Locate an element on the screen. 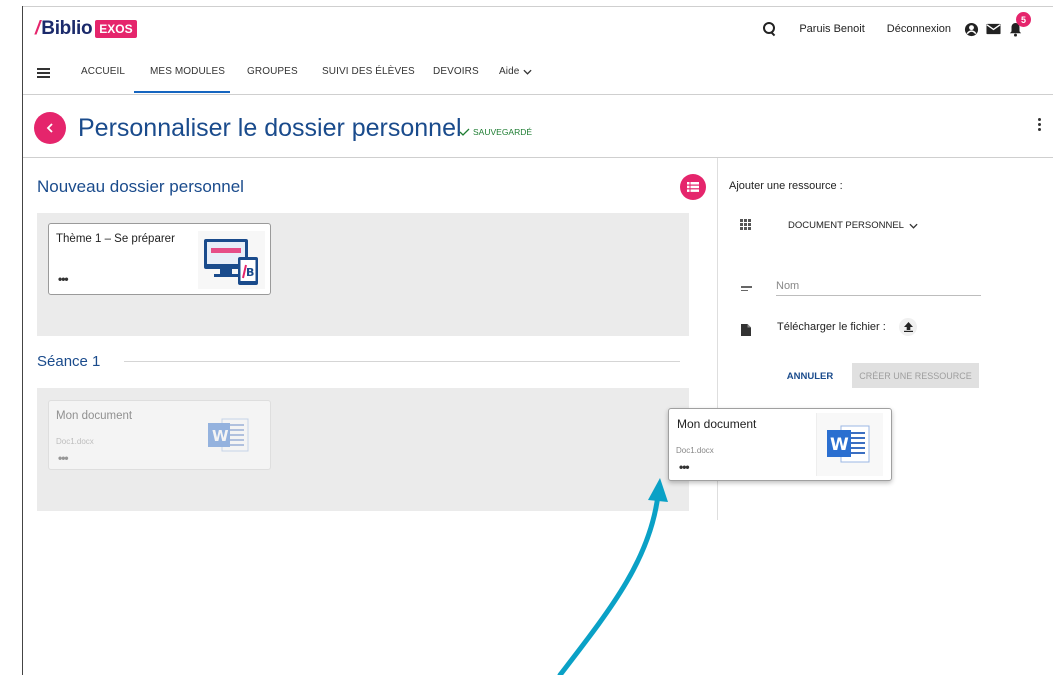 The height and width of the screenshot is (675, 1053). annotation-arrow is located at coordinates (612, 576).